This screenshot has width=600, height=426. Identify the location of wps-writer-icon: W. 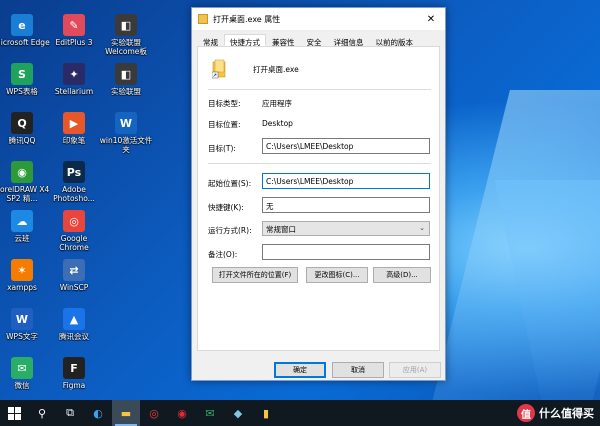
(22, 319).